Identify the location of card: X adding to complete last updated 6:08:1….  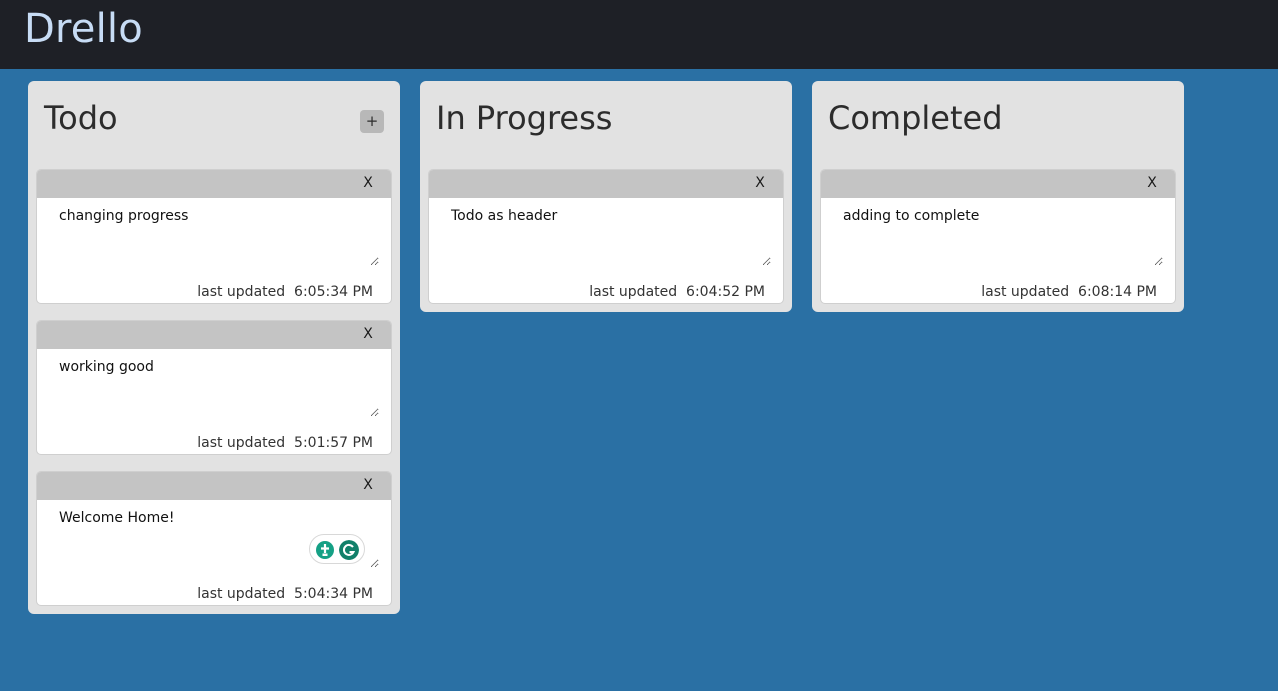
(998, 236).